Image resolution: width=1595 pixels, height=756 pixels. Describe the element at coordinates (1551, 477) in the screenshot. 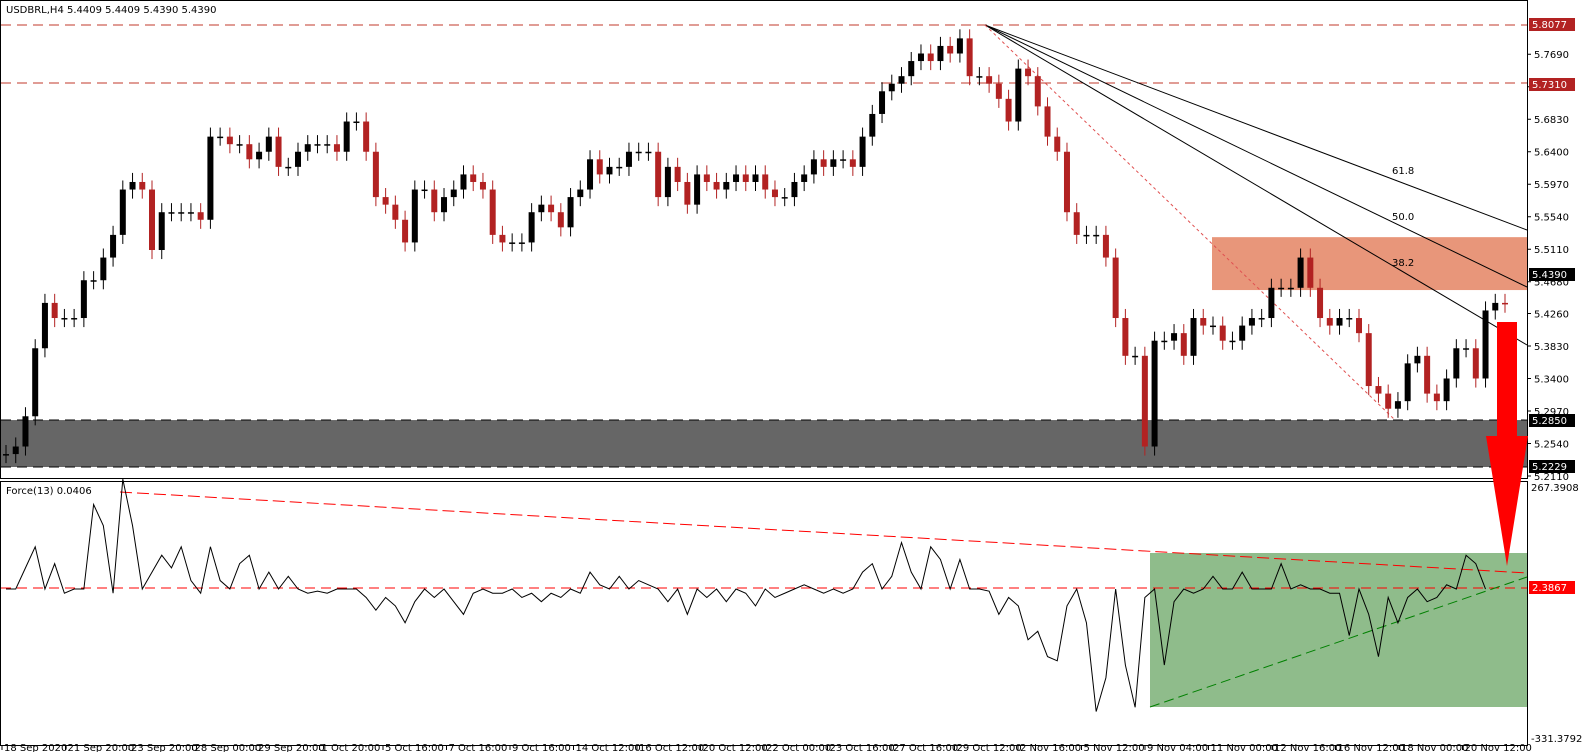

I see `y-tick-label: 5.2110` at that location.